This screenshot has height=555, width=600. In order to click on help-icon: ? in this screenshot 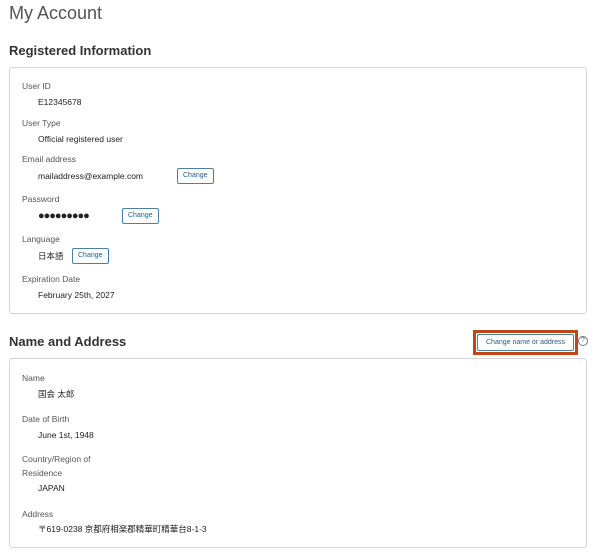, I will do `click(583, 341)`.